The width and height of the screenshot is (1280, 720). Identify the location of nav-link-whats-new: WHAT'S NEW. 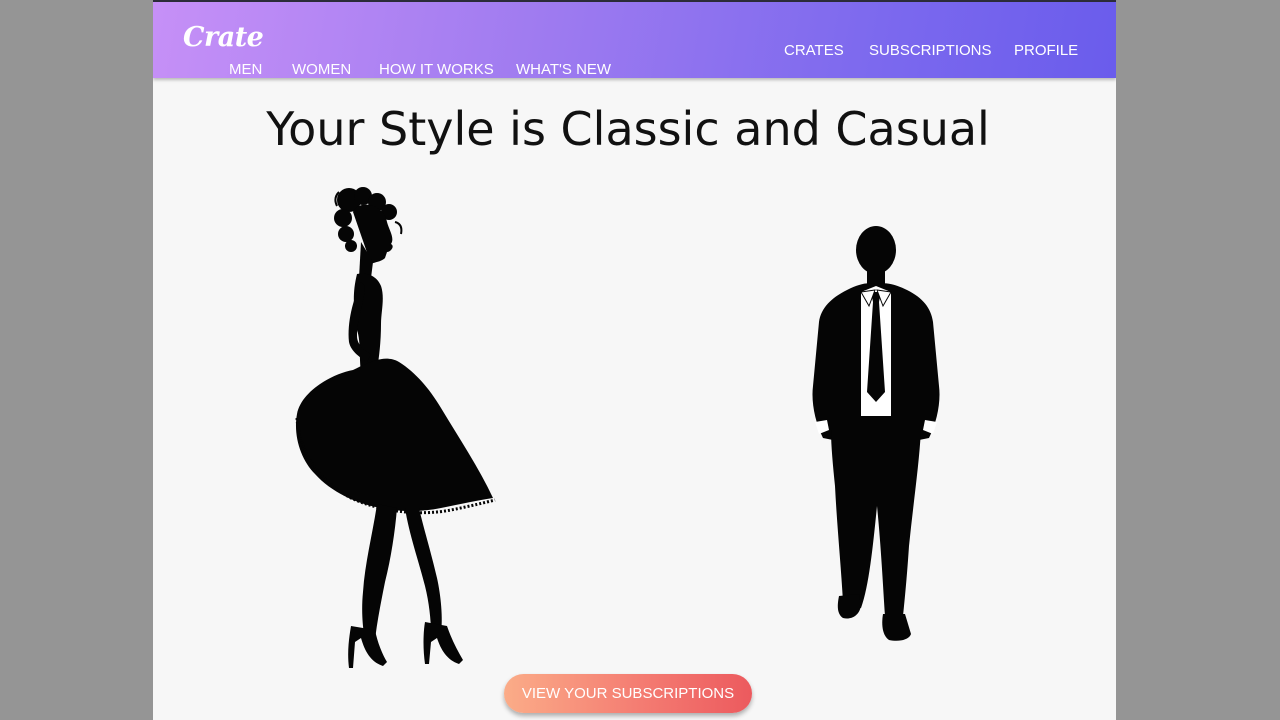
(563, 69).